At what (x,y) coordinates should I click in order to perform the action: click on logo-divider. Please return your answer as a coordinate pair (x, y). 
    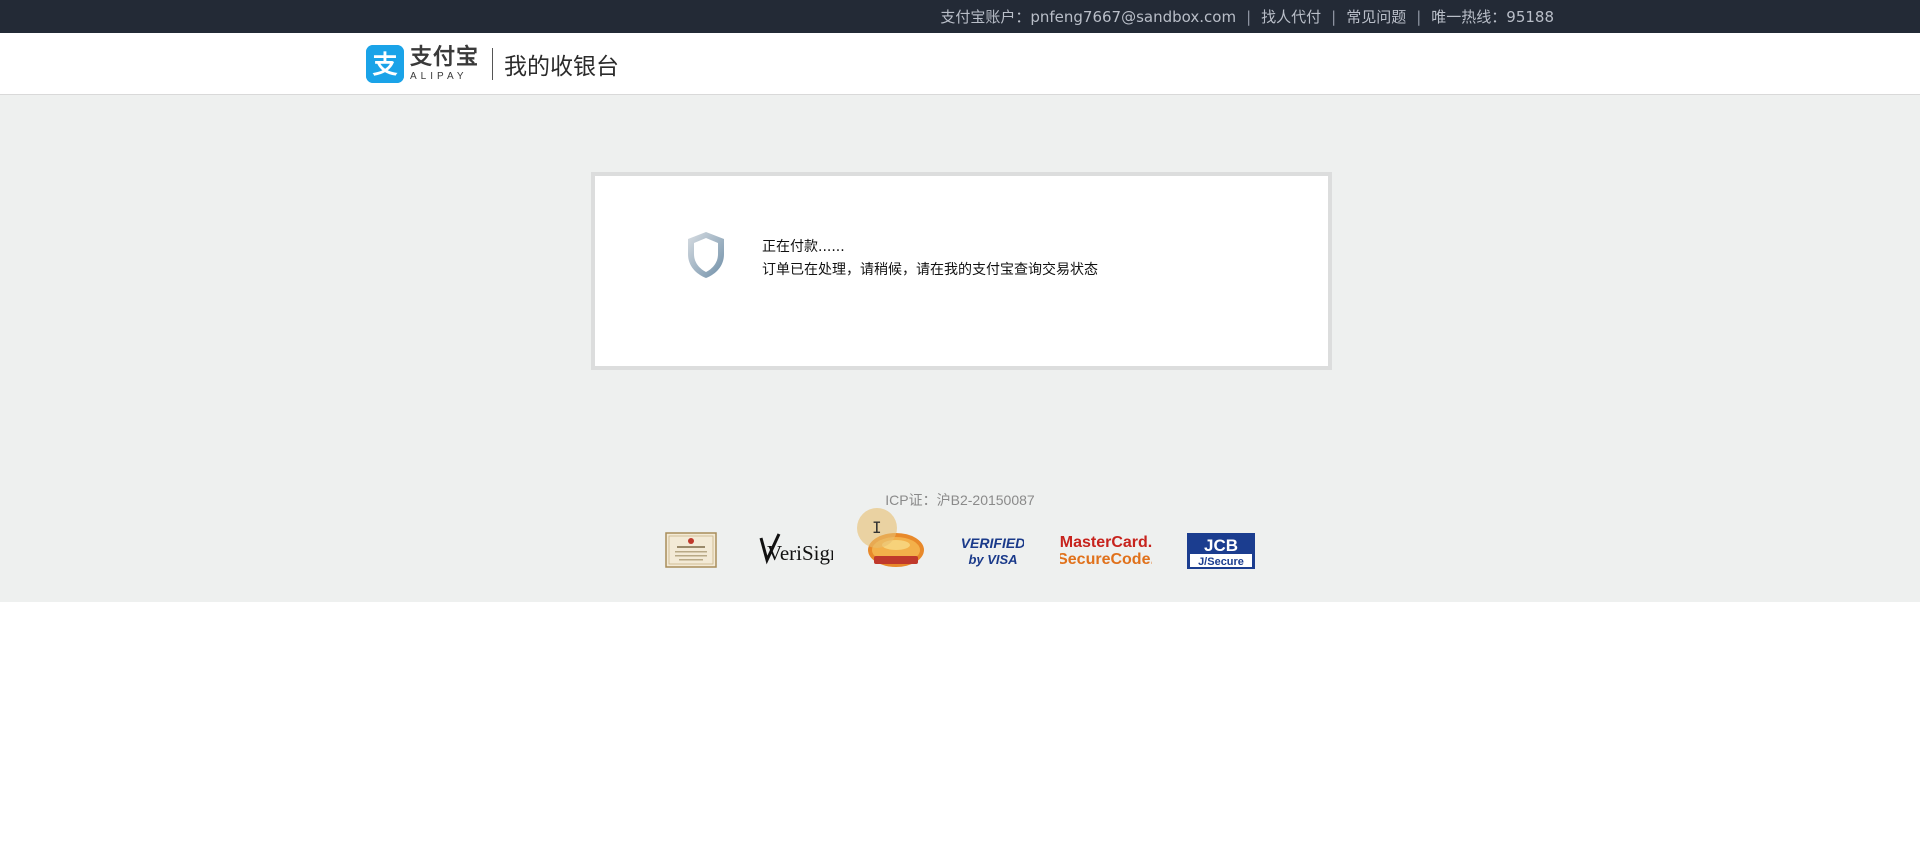
    Looking at the image, I should click on (493, 64).